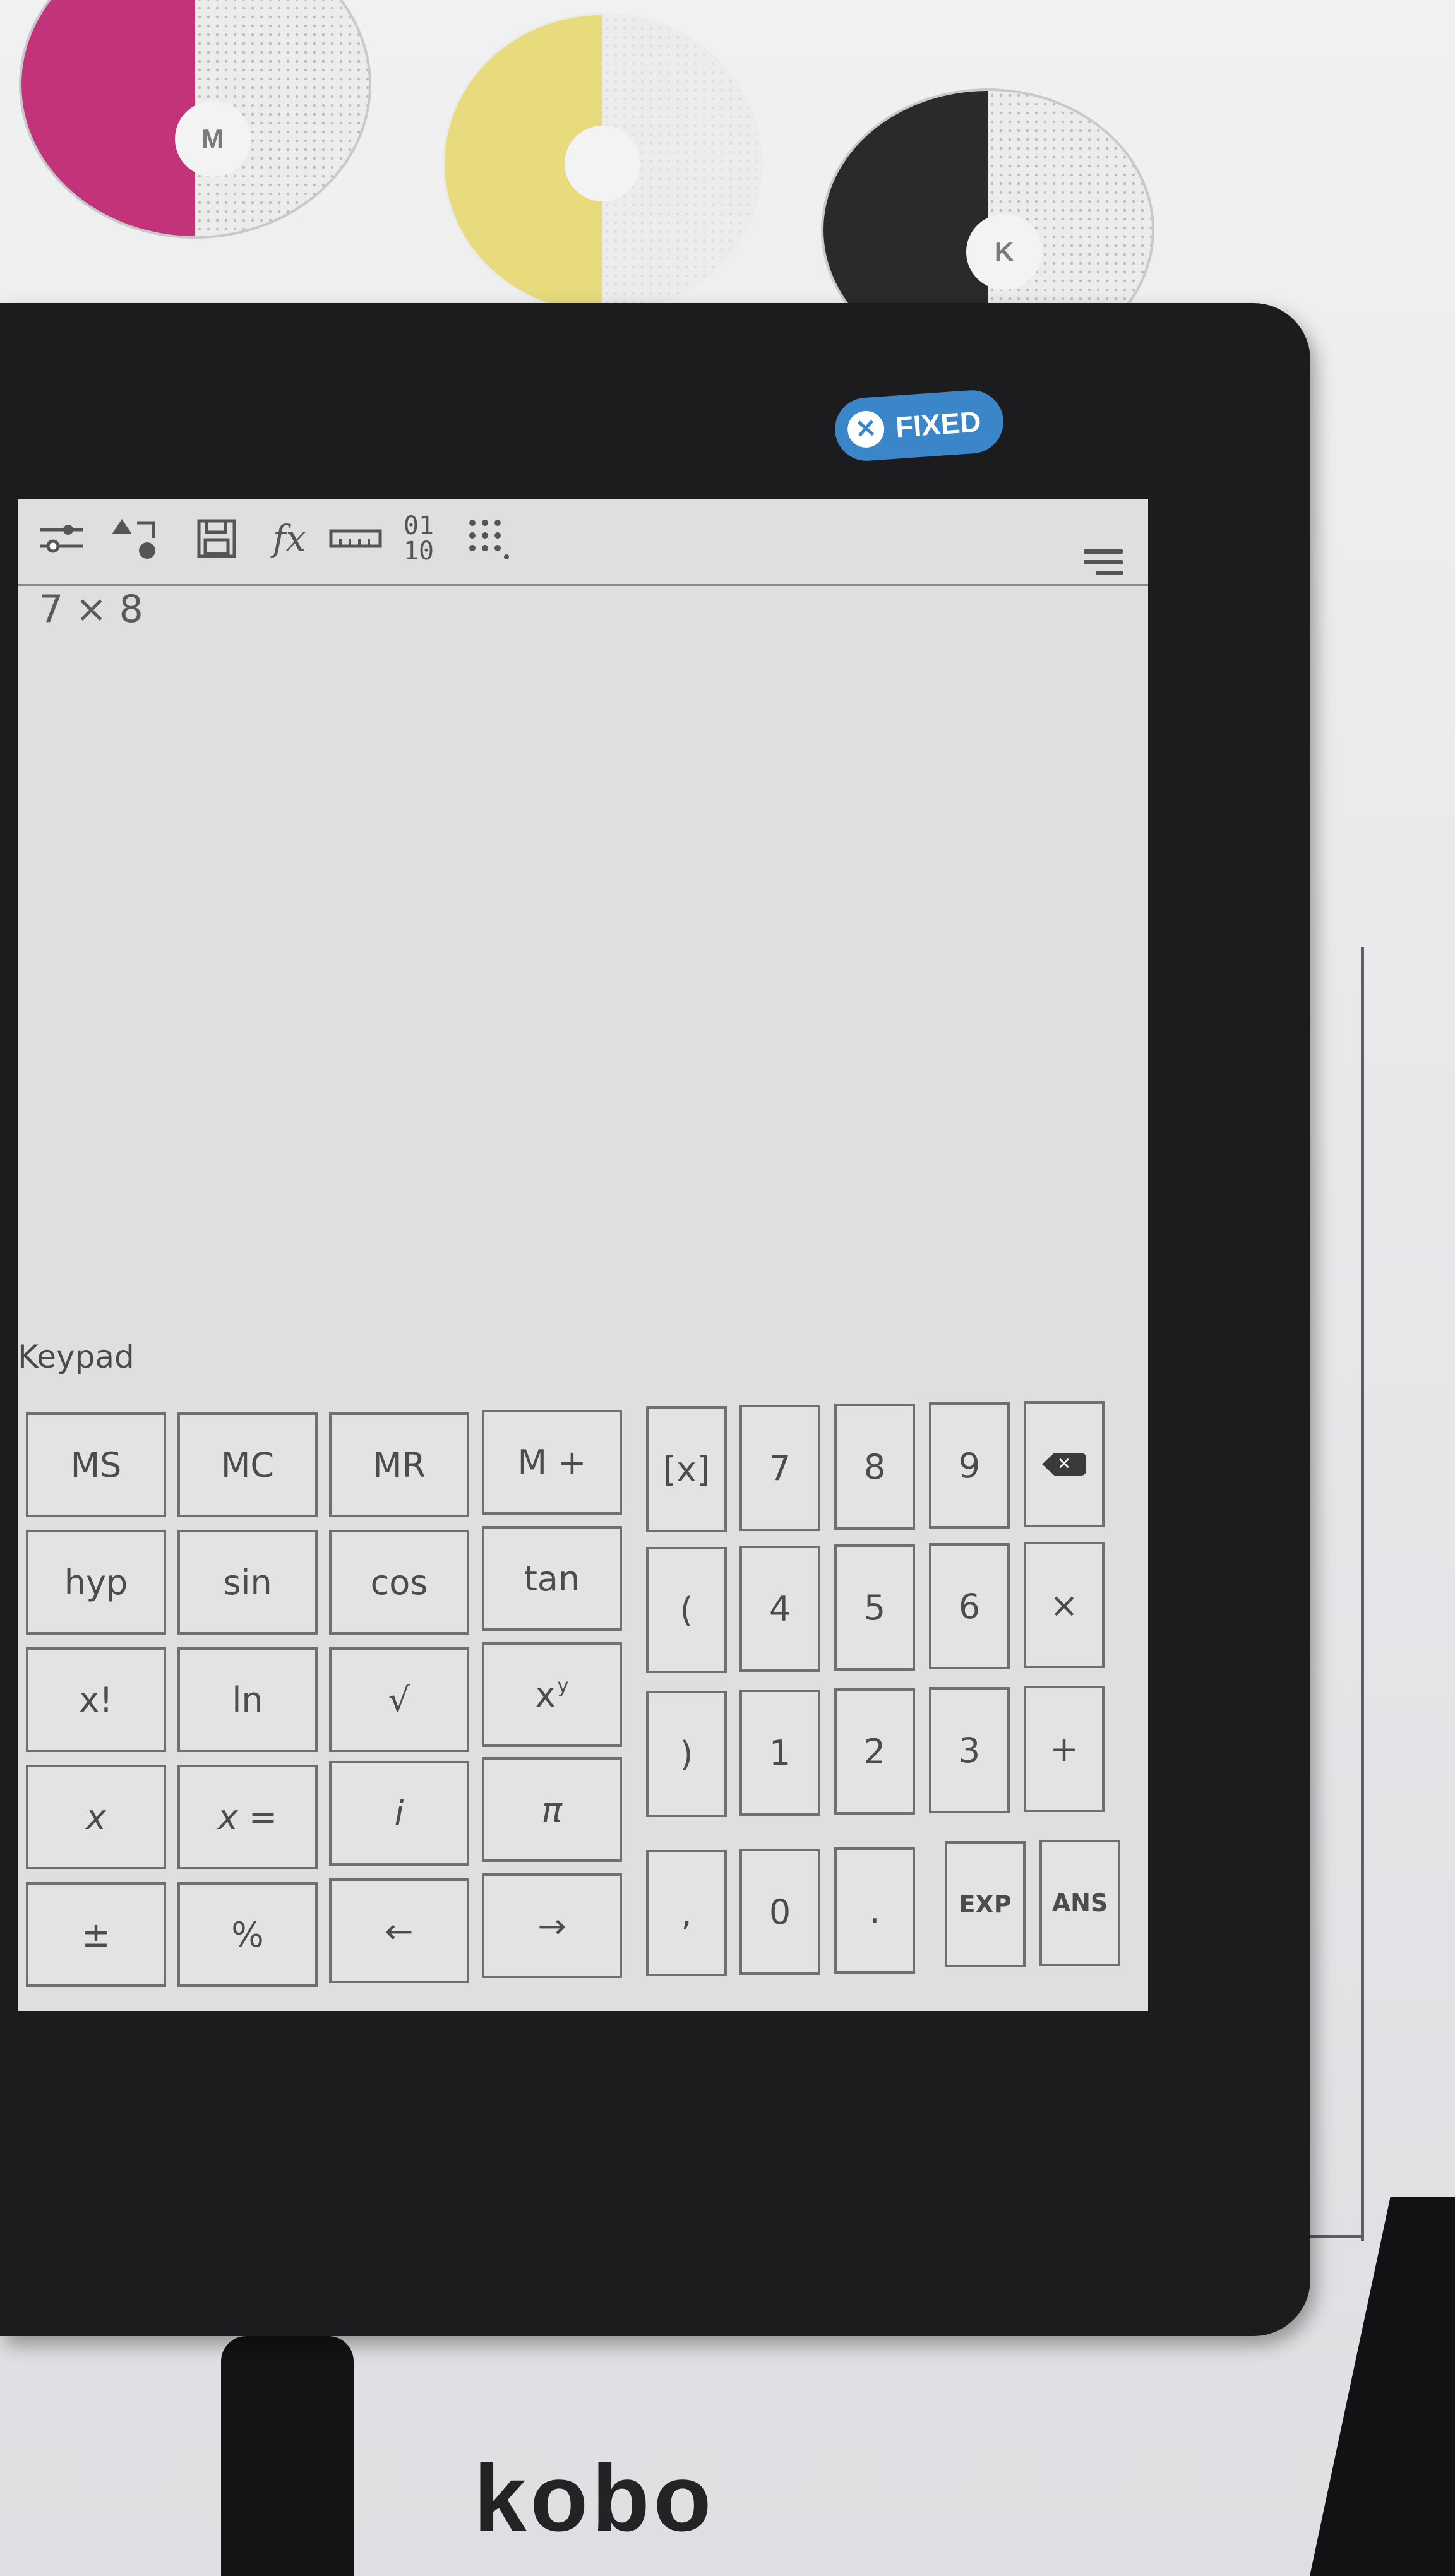  Describe the element at coordinates (1004, 252) in the screenshot. I see `swatch-letter-k: K` at that location.